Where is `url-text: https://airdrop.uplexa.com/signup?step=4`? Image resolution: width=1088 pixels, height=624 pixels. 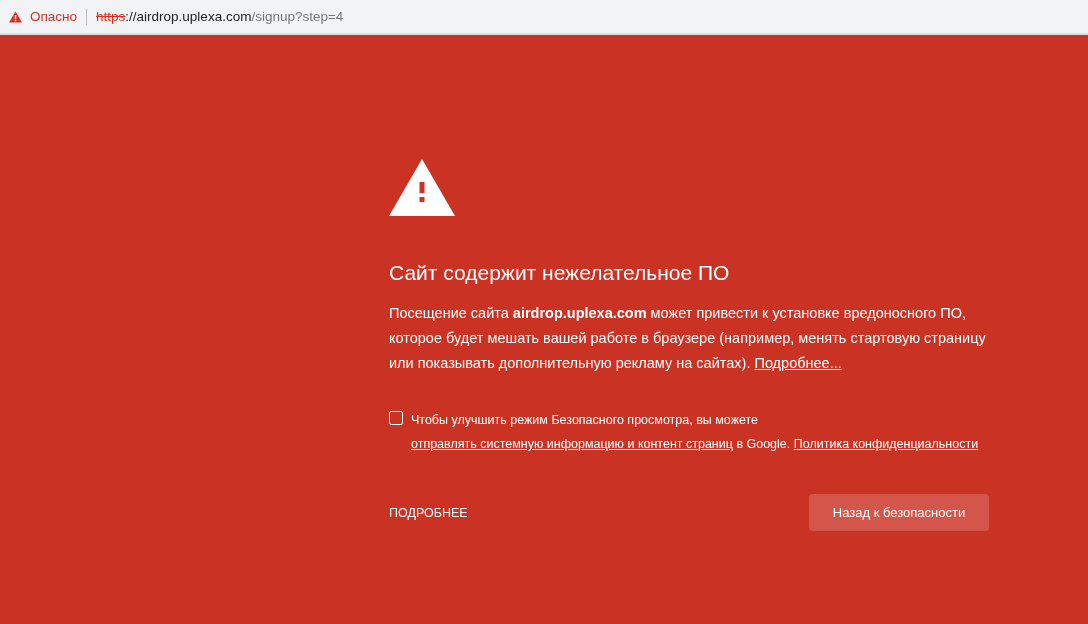 url-text: https://airdrop.uplexa.com/signup?step=4 is located at coordinates (220, 16).